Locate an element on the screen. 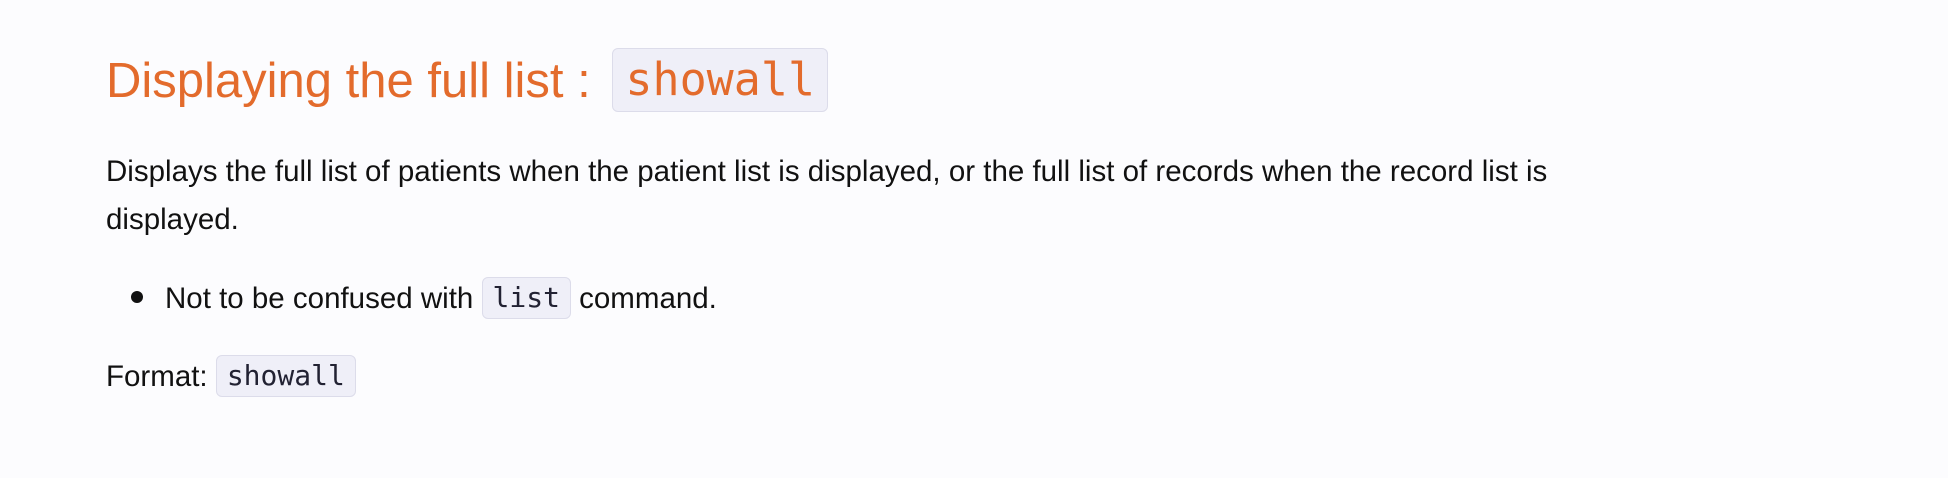  note-inline-code: list is located at coordinates (526, 298).